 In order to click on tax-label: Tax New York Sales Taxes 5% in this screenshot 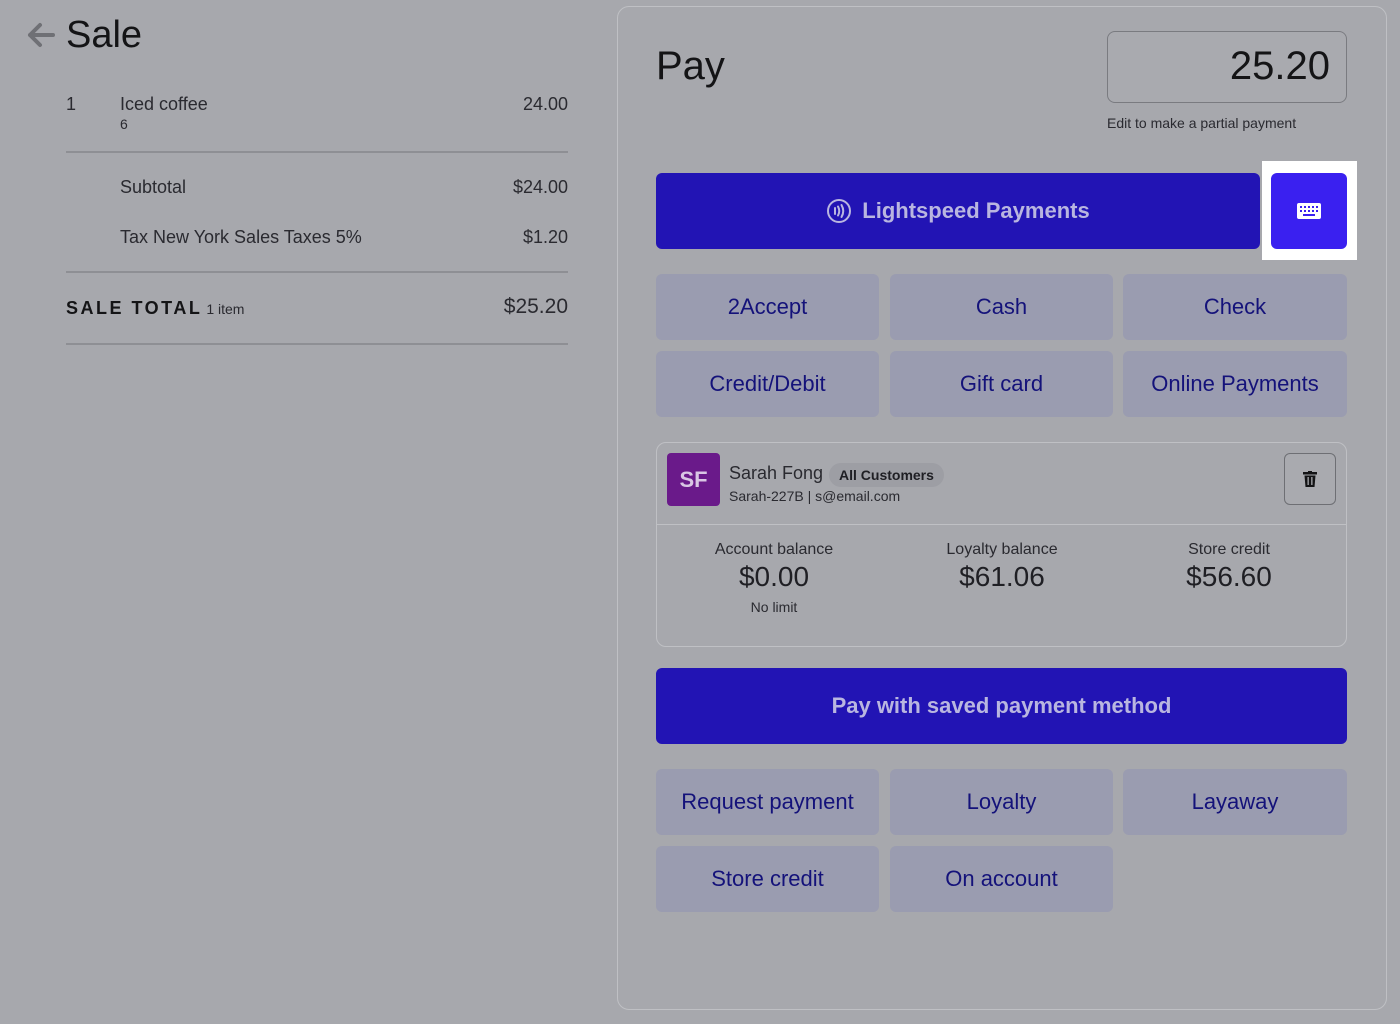, I will do `click(241, 237)`.